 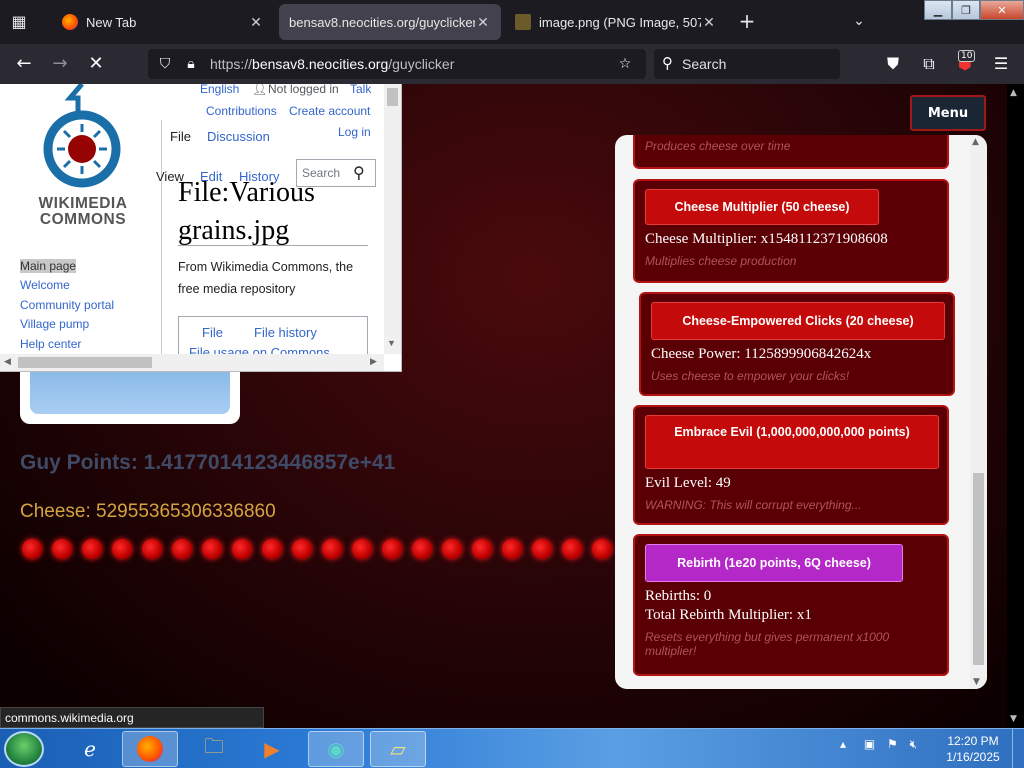 I want to click on explorer-folder-icon: 🗀, so click(x=214, y=749).